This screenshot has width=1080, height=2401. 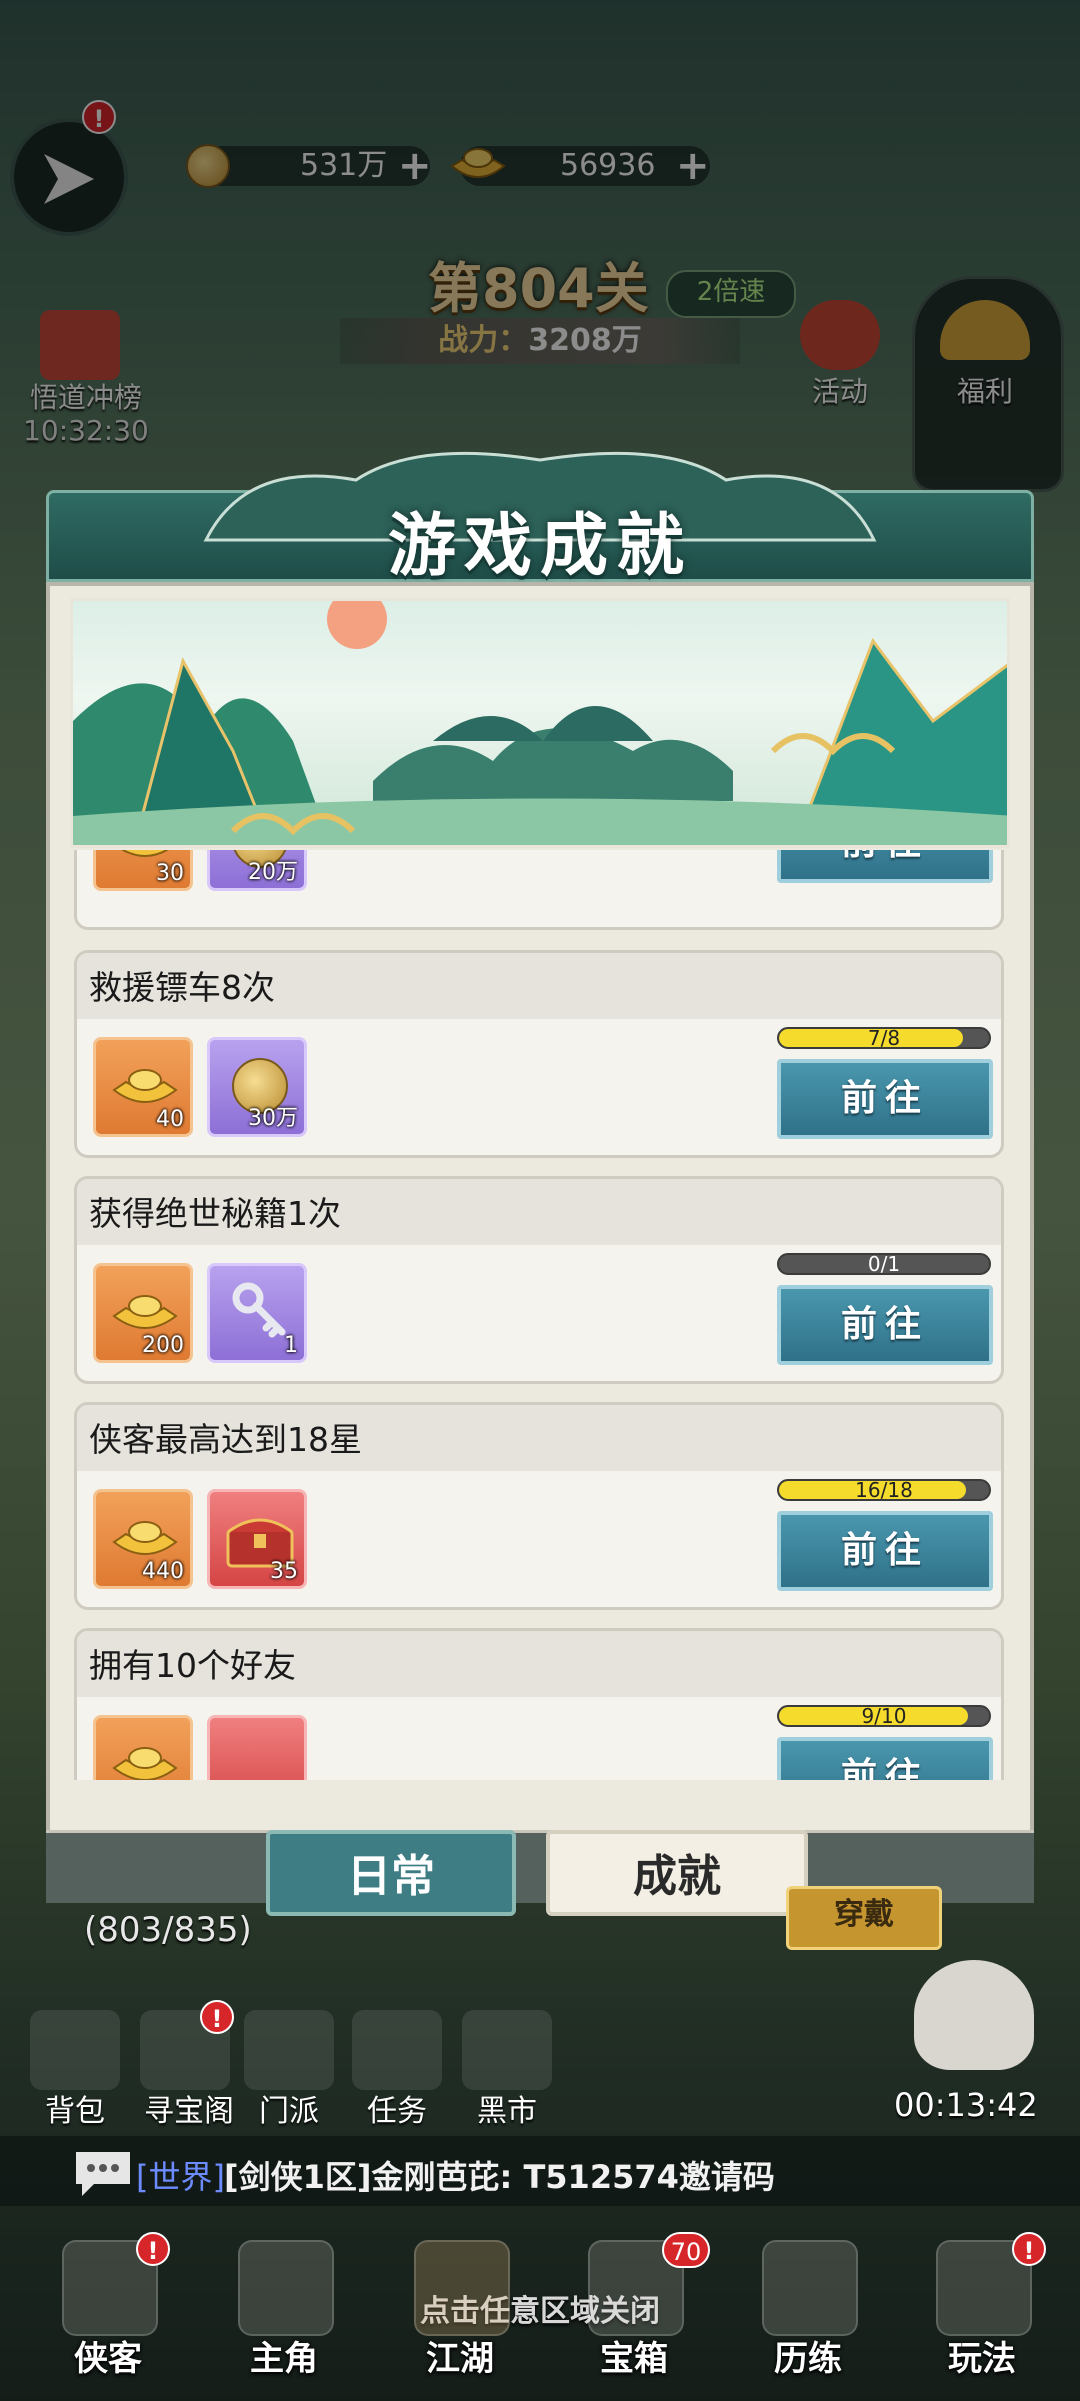 I want to click on nav-chest-badge: 70, so click(x=686, y=2250).